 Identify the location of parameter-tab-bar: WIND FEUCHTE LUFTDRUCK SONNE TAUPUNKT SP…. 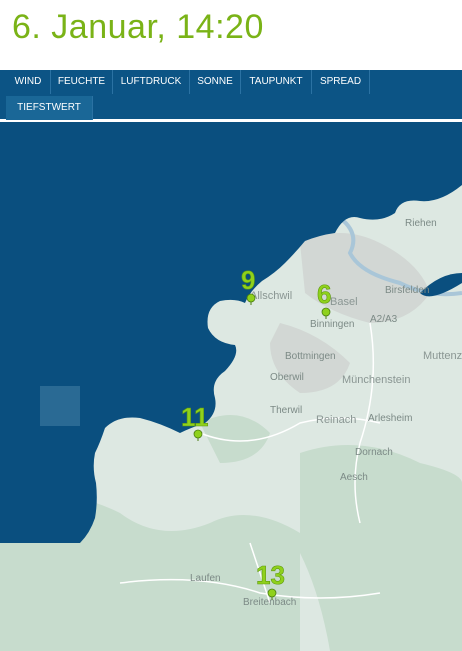
(231, 95).